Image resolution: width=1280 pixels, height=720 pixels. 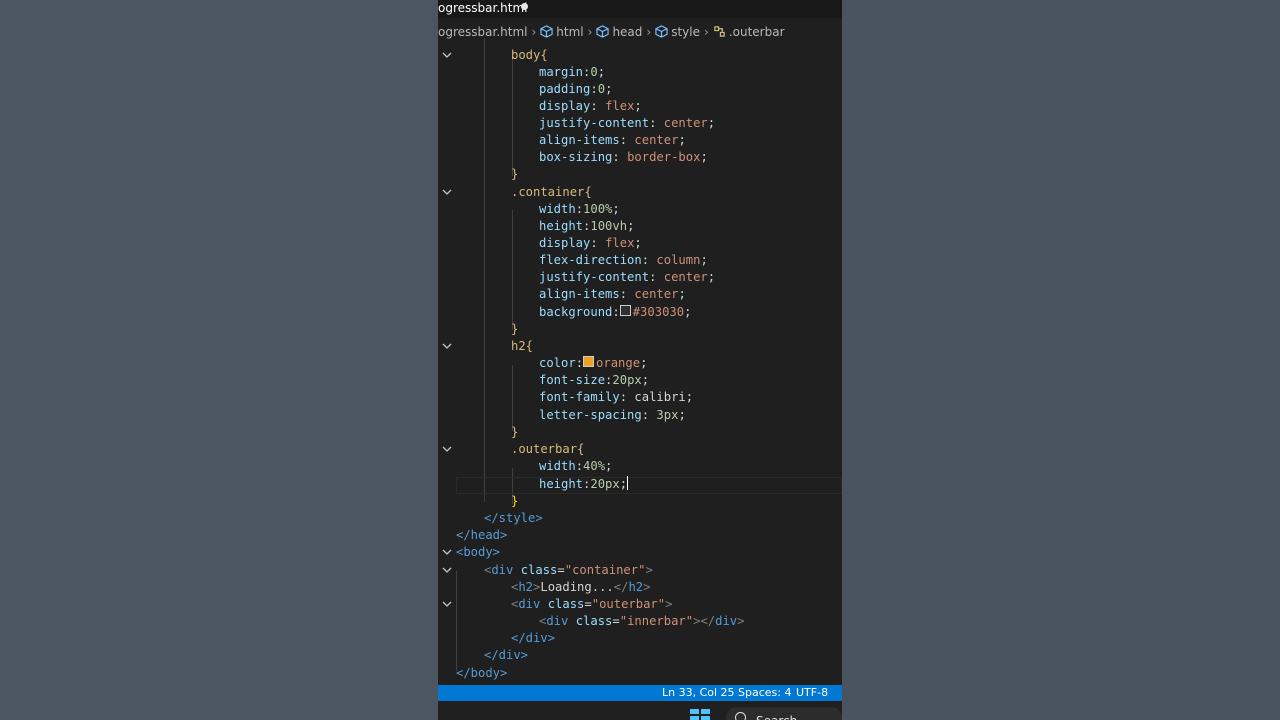 I want to click on code-line: box-sizing: border-box;, so click(x=623, y=157).